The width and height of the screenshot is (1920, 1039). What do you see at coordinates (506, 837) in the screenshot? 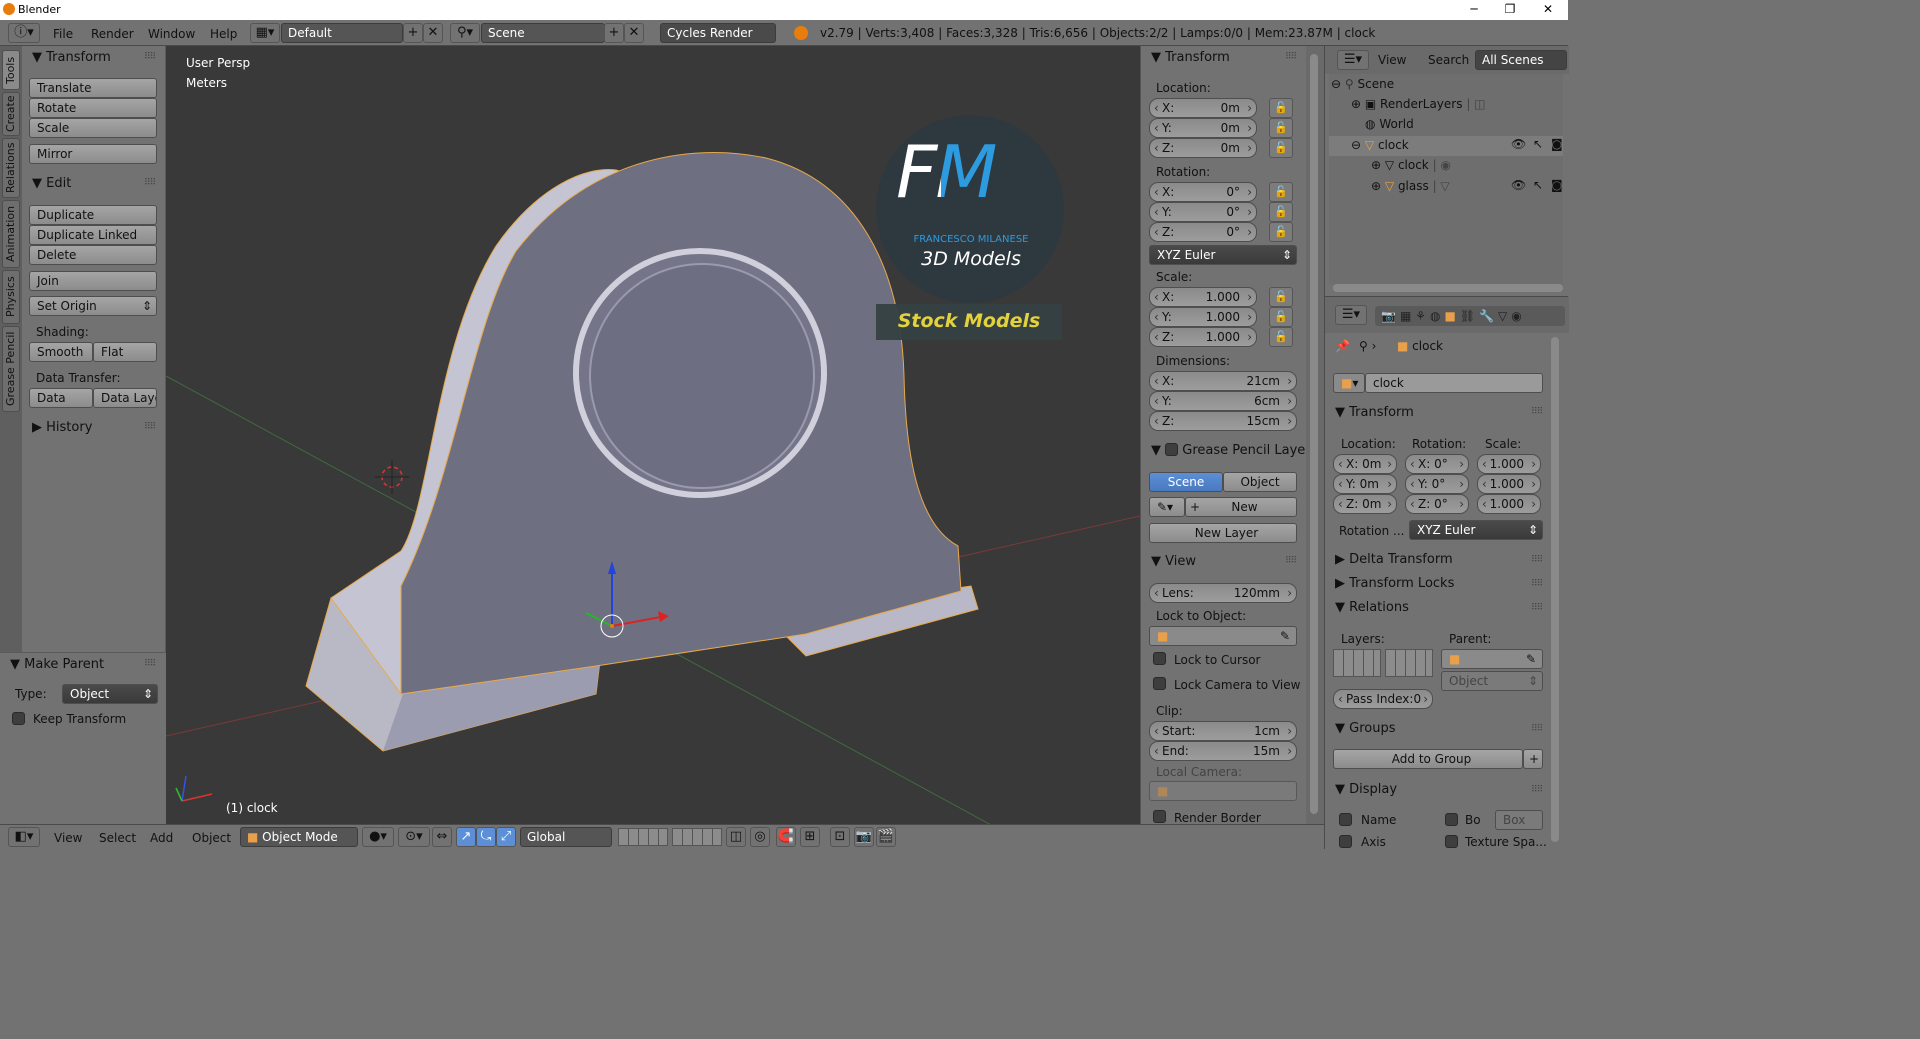
I see `scale-manipulator-icon: ⤢` at bounding box center [506, 837].